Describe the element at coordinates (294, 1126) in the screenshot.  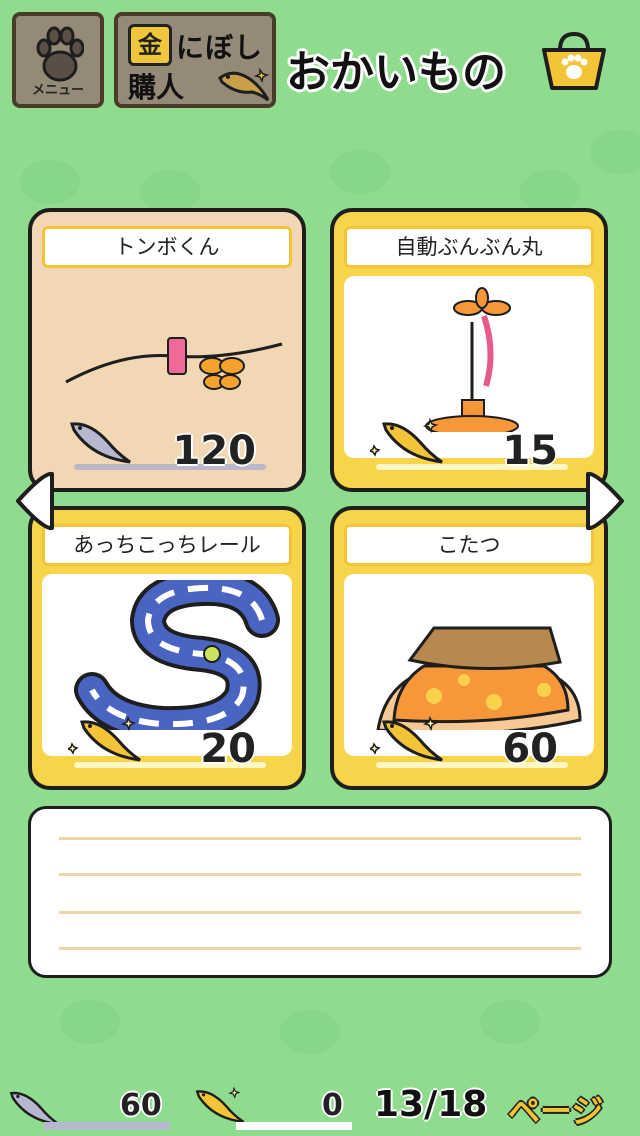
I see `gold-count-bar` at that location.